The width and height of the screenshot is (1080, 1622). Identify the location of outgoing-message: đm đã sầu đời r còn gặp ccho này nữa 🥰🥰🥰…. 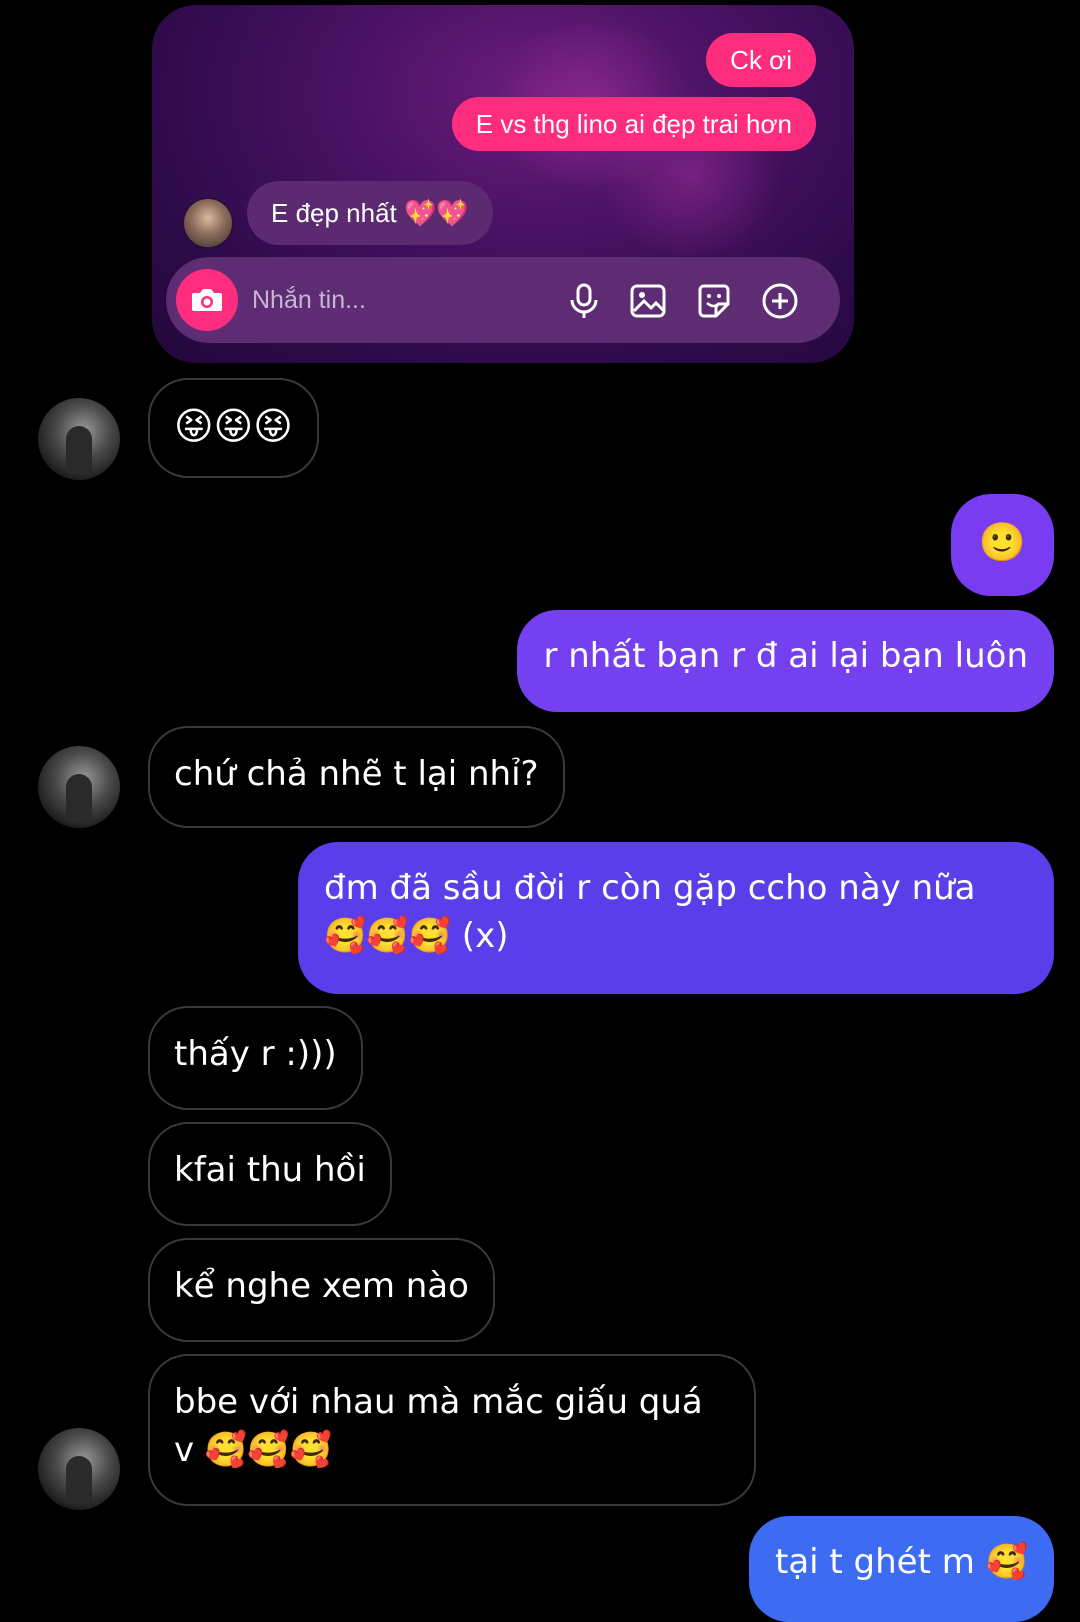
(676, 918).